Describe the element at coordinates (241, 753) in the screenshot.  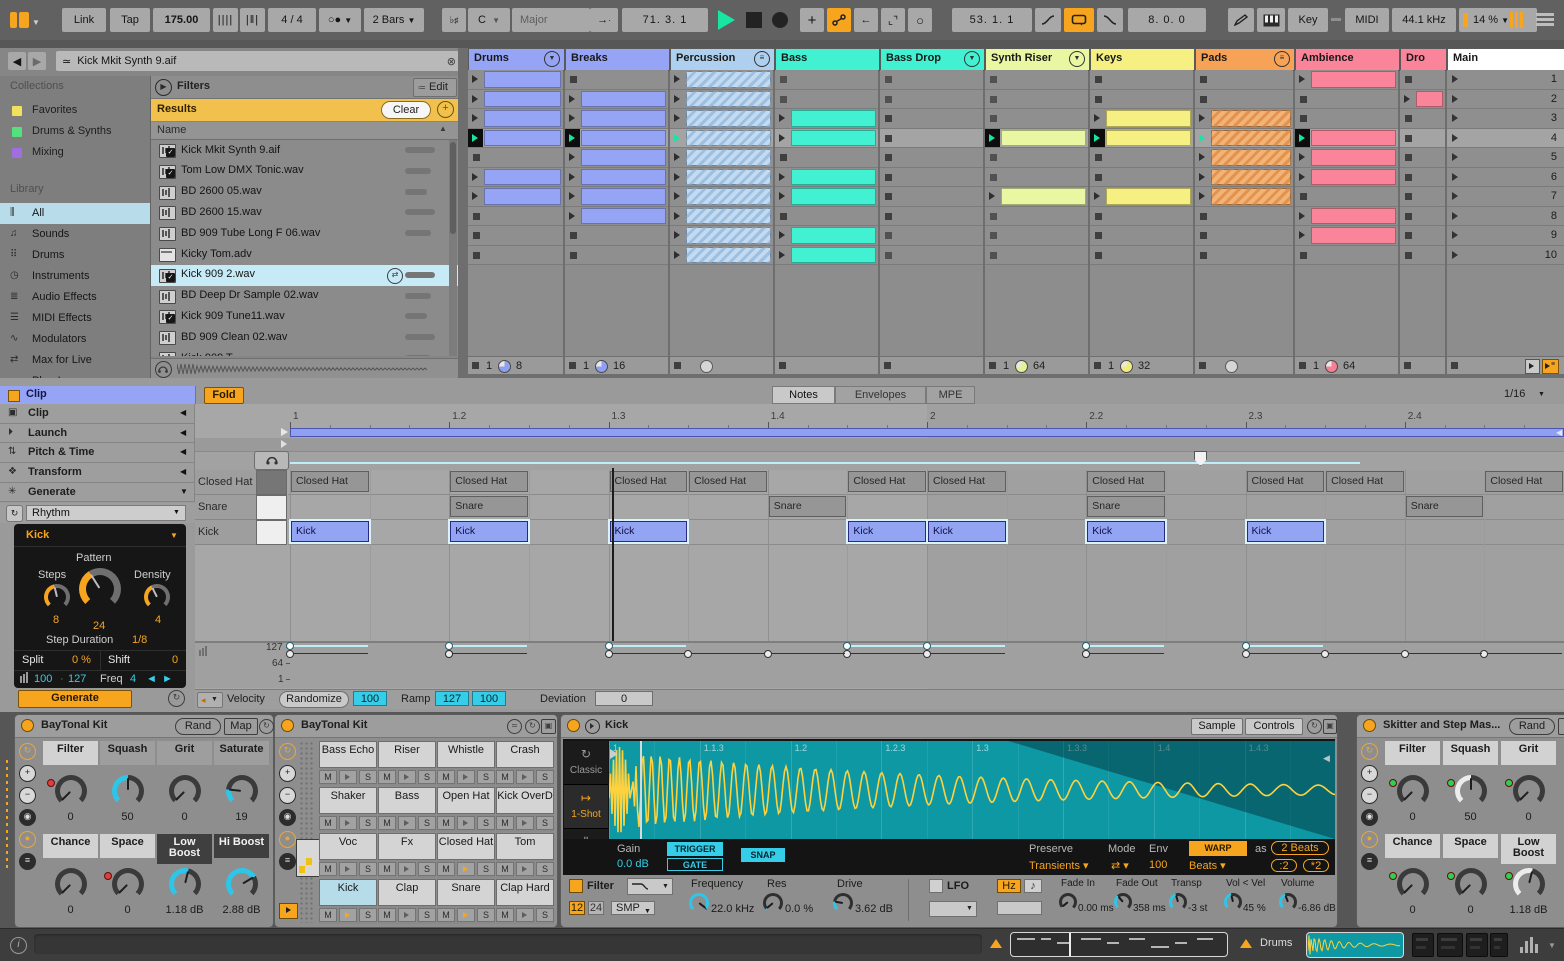
I see `macro-name: Saturate` at that location.